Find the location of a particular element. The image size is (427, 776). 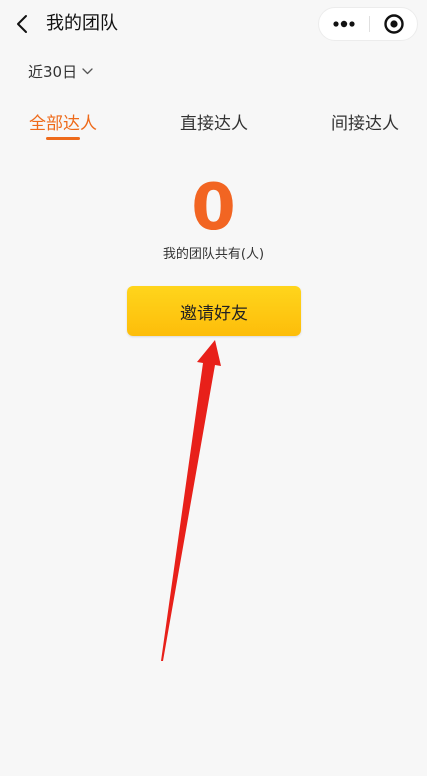

target-close-icon is located at coordinates (394, 24).